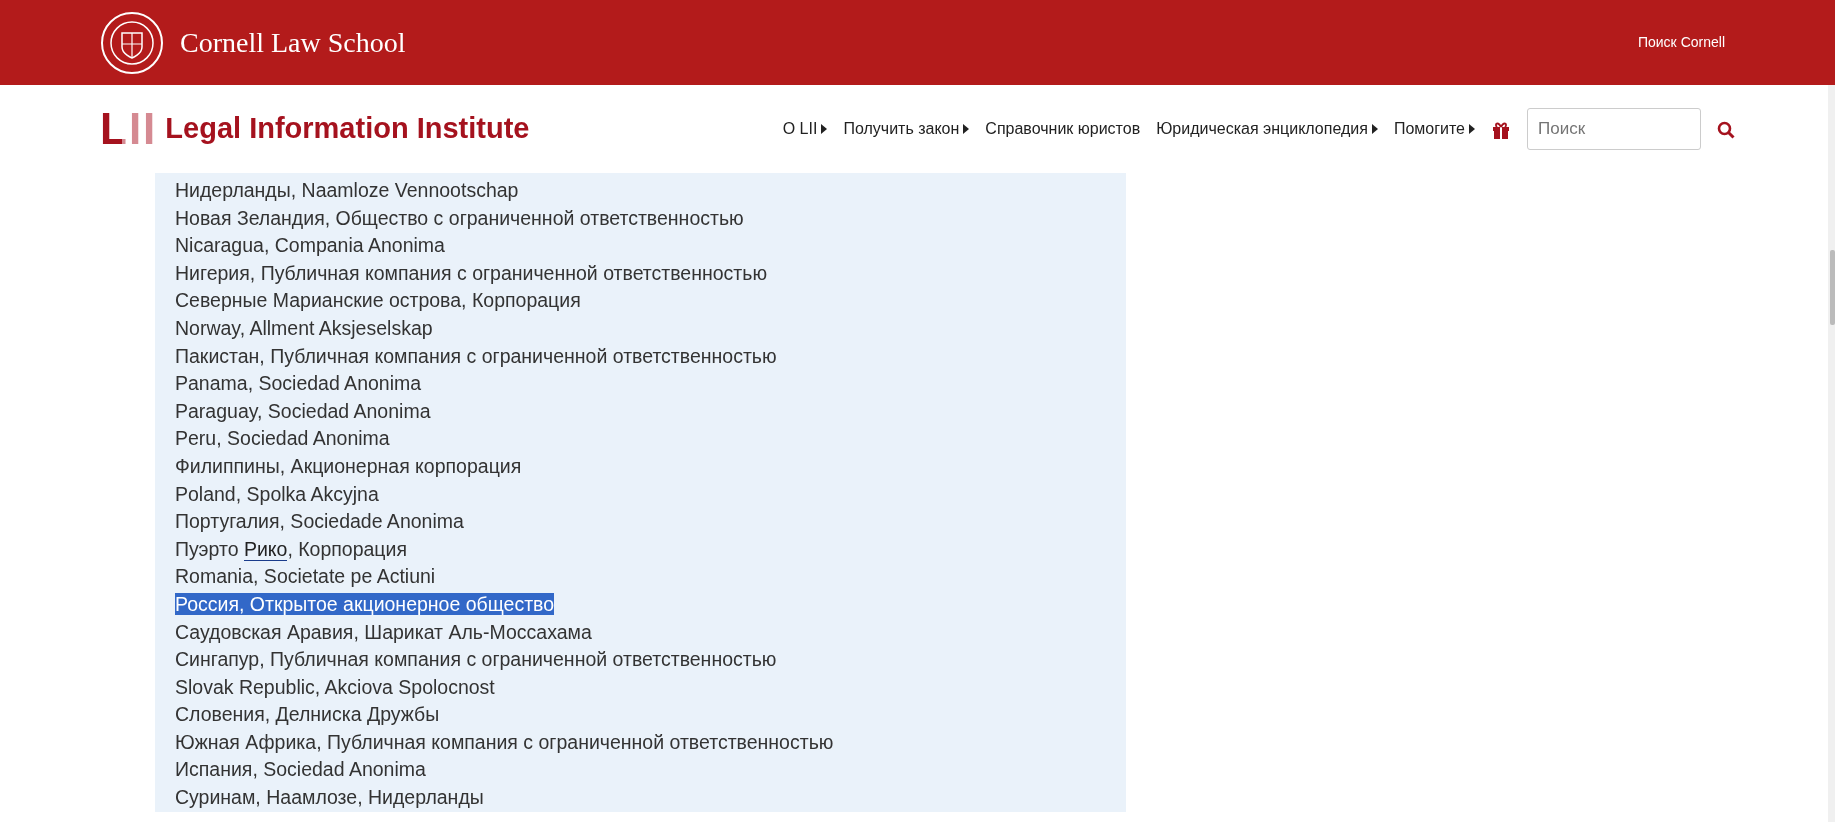  What do you see at coordinates (277, 493) in the screenshot?
I see `list-entry: Poland, Spolka Akcyjna` at bounding box center [277, 493].